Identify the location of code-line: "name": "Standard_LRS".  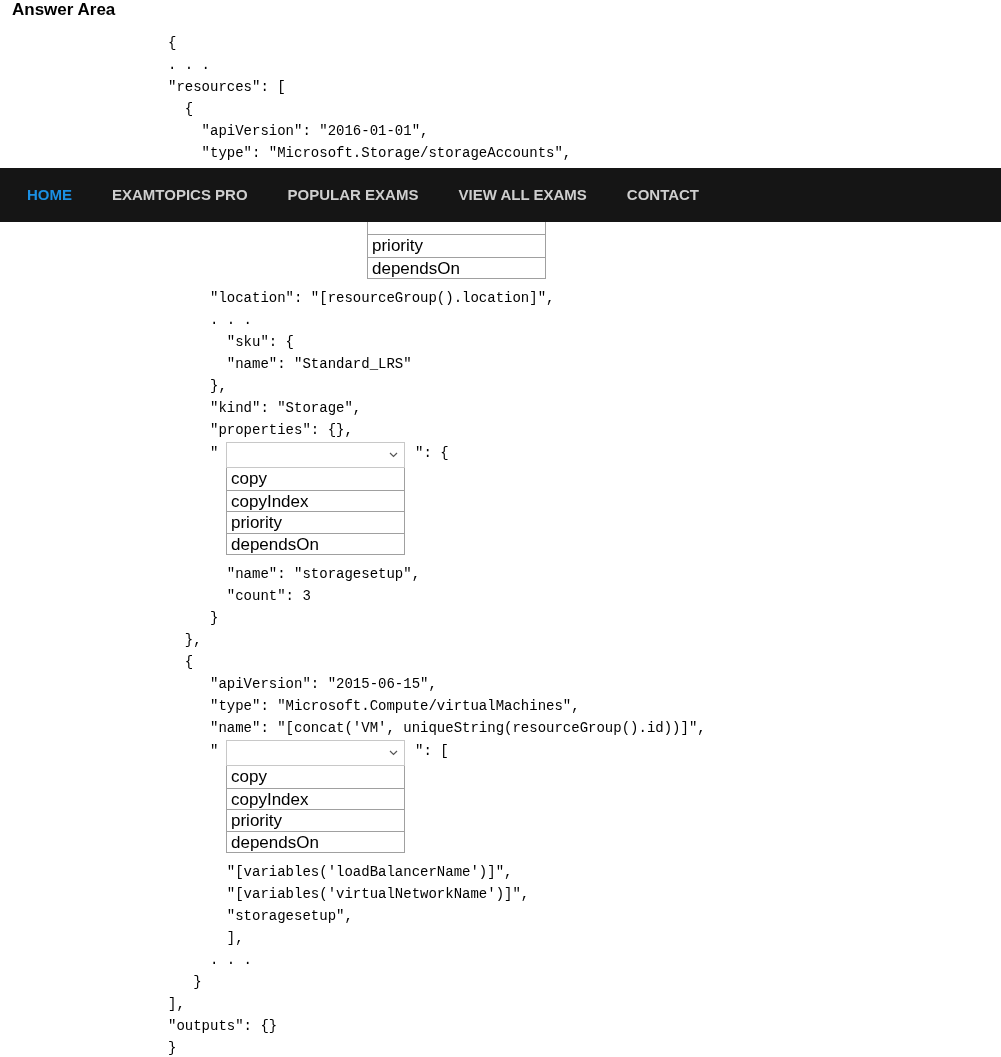
(318, 364).